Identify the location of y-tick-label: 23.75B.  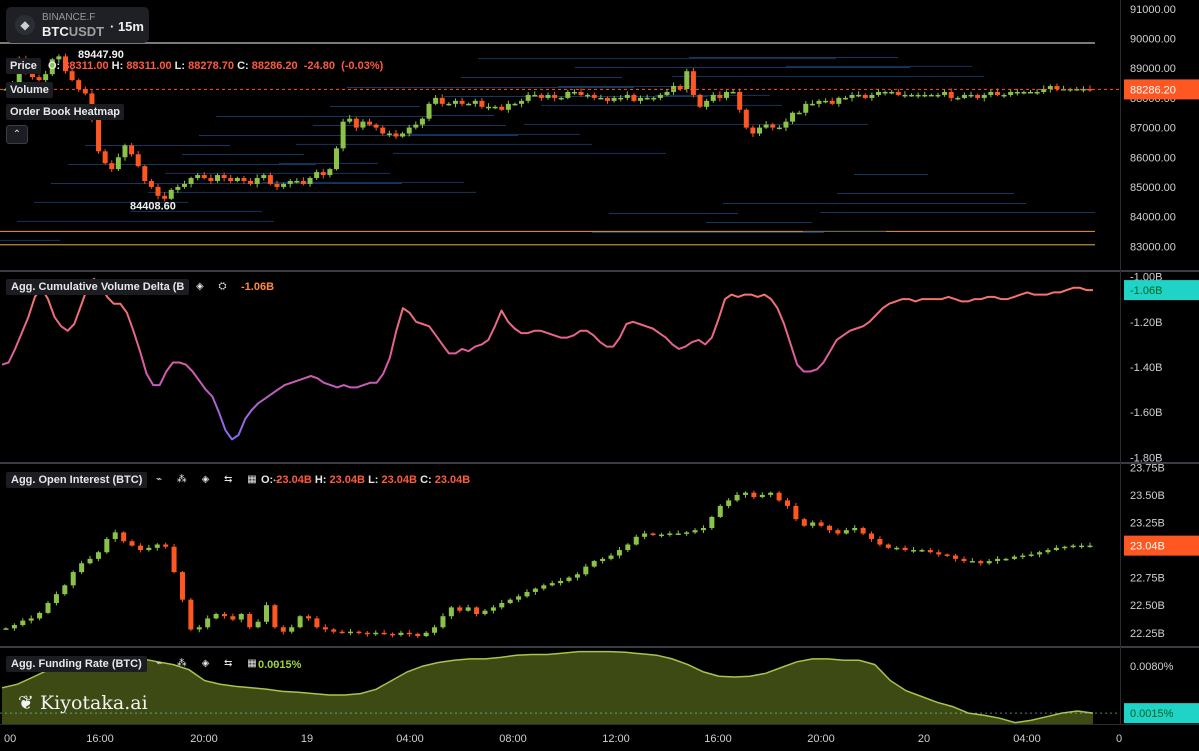
(1147, 468).